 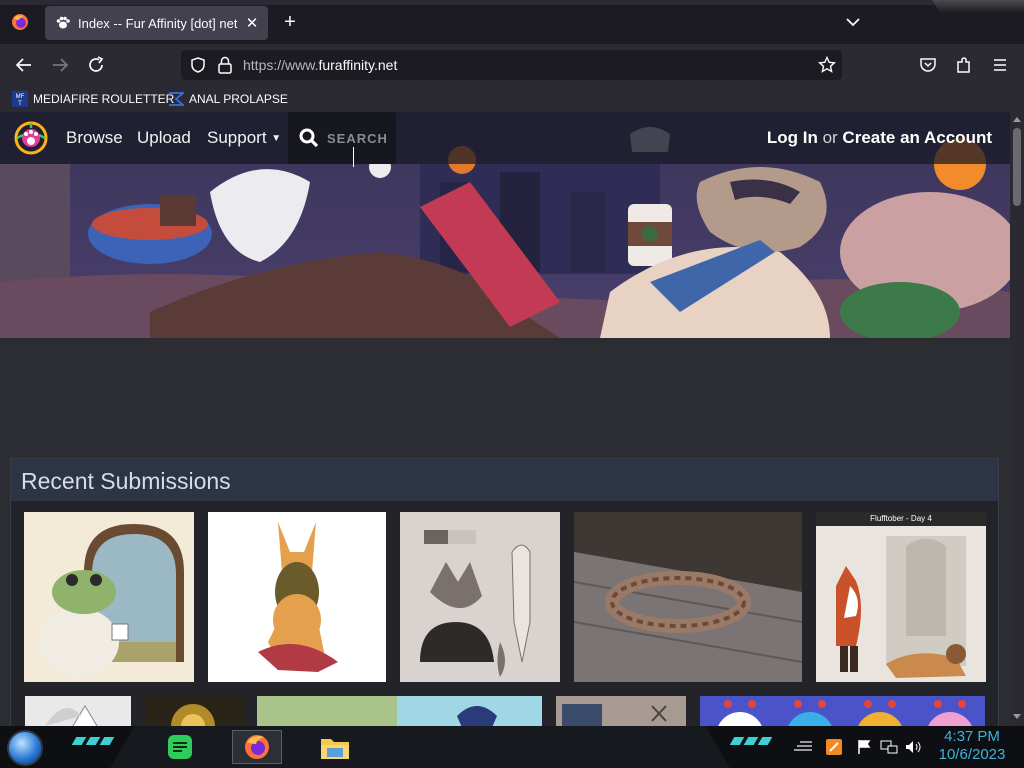 I want to click on flufftober-artwork, so click(x=901, y=607).